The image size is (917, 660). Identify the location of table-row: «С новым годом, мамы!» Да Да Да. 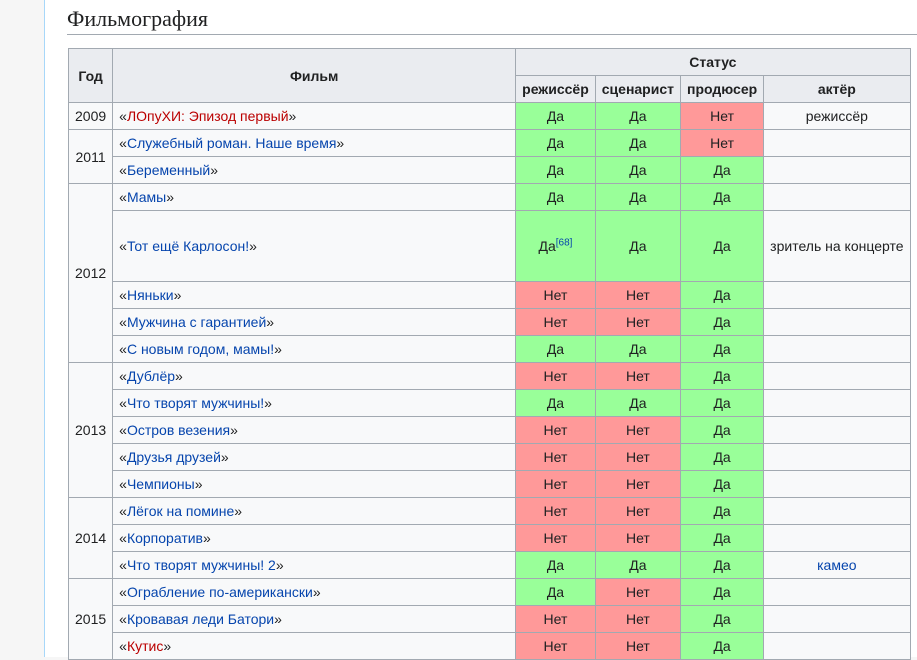
(490, 349).